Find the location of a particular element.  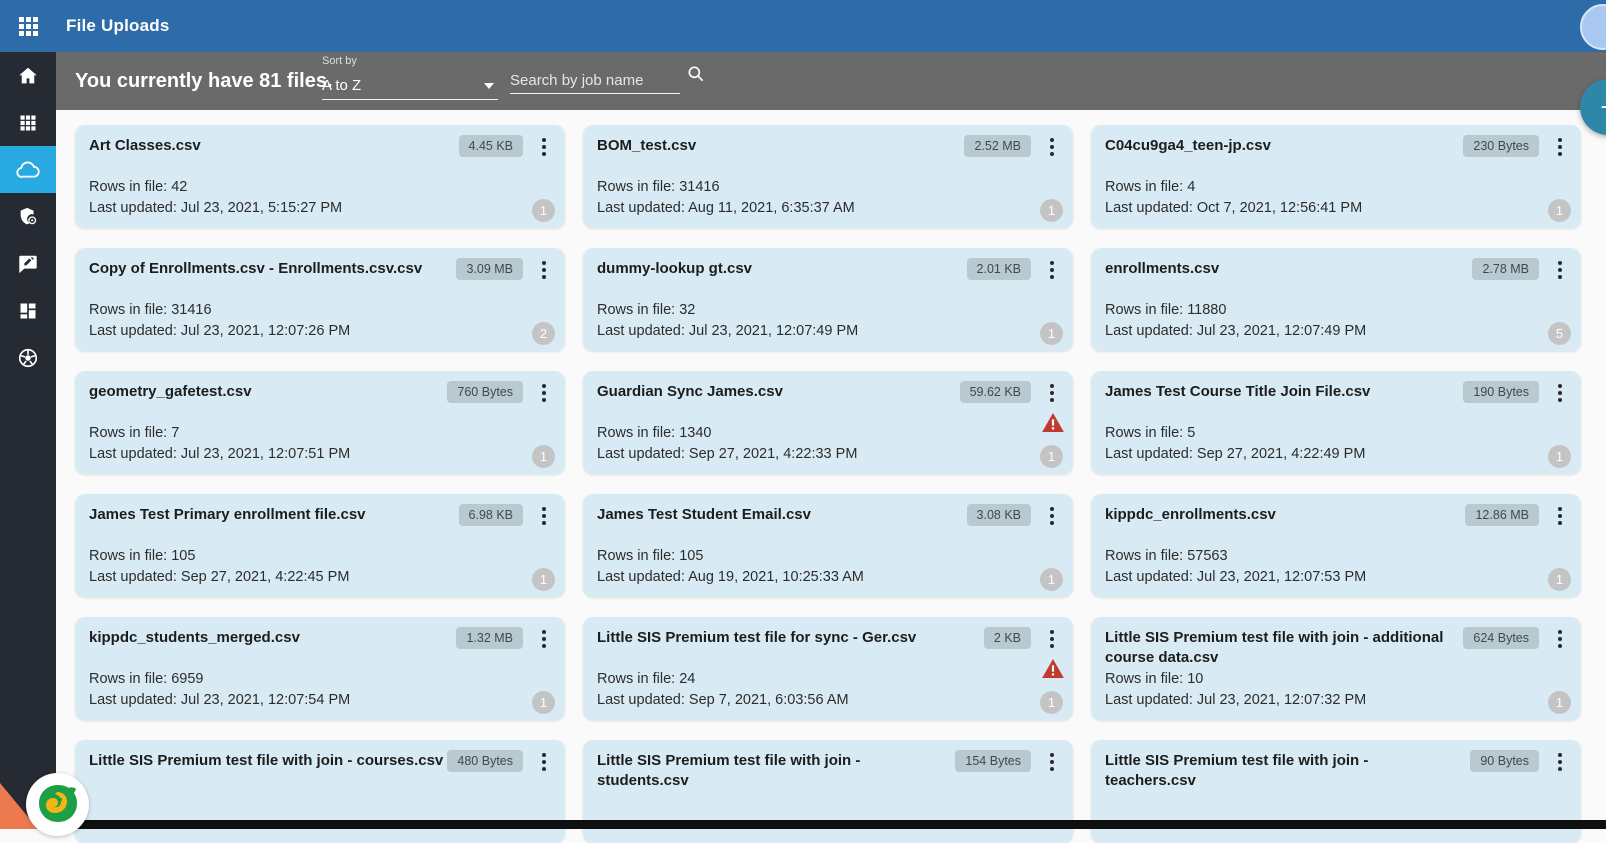

file-updated: Last updated: Jul 23, 2021, 12:07:53 PM is located at coordinates (1235, 578).